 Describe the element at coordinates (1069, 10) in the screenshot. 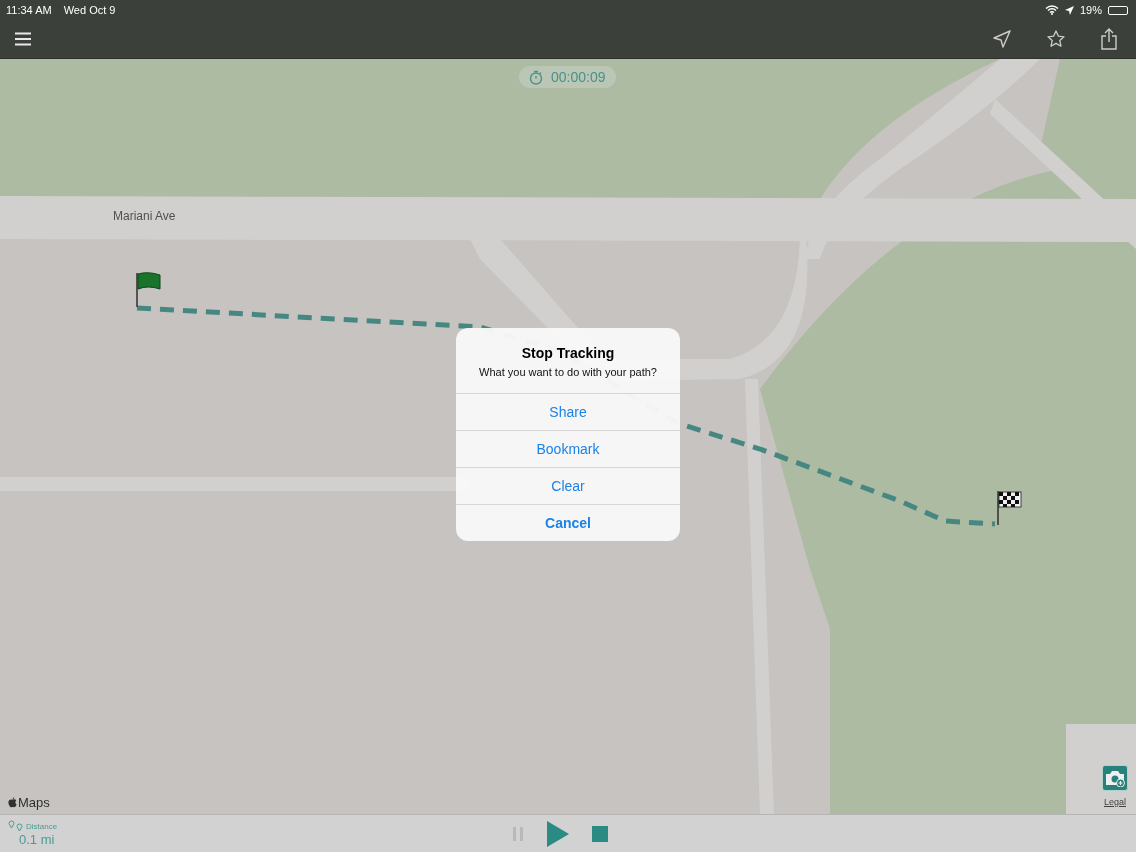

I see `location-arrow-icon` at that location.